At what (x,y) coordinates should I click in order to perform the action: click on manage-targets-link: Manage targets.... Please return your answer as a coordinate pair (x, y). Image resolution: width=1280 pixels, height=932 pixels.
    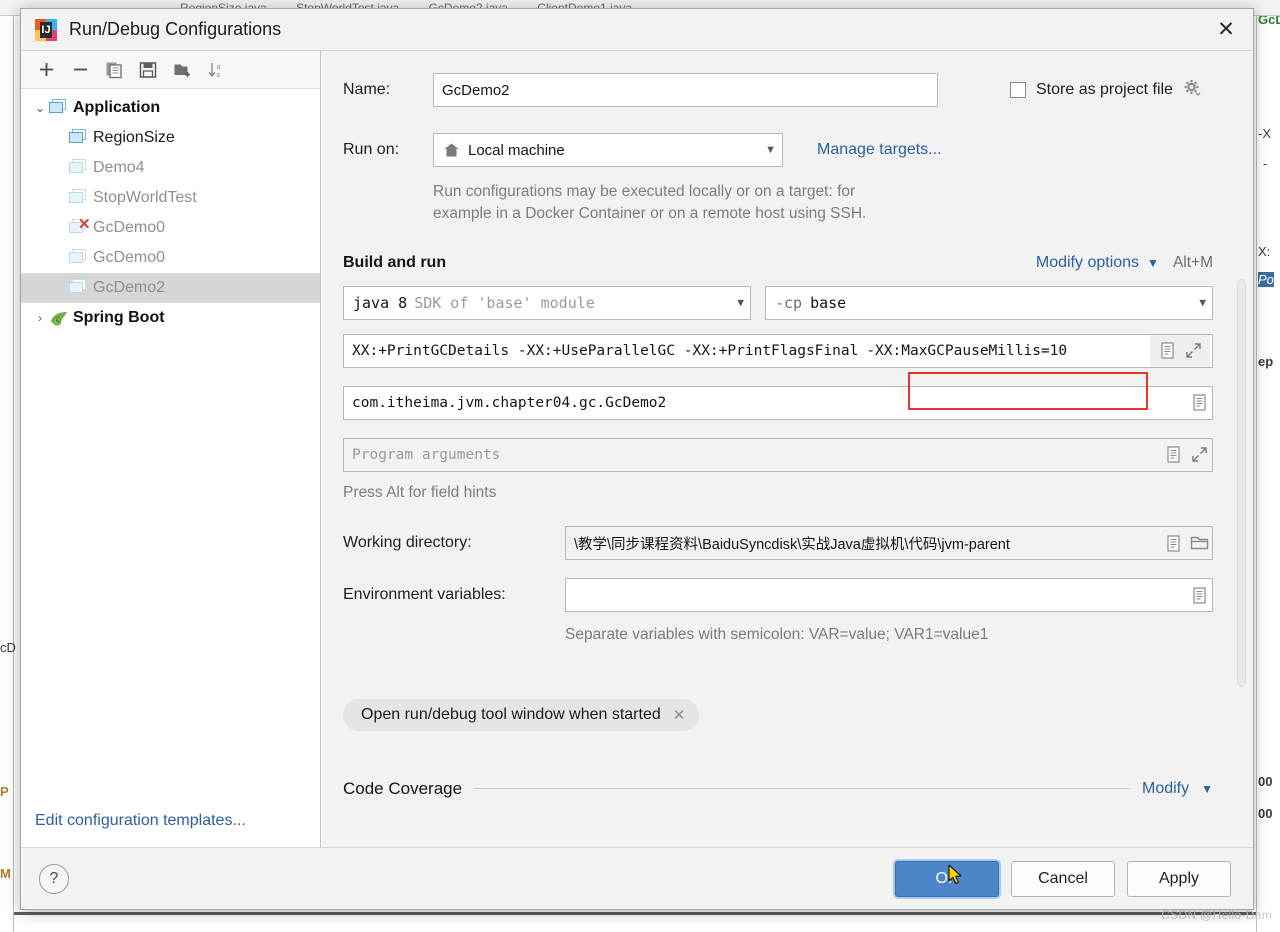
    Looking at the image, I should click on (879, 150).